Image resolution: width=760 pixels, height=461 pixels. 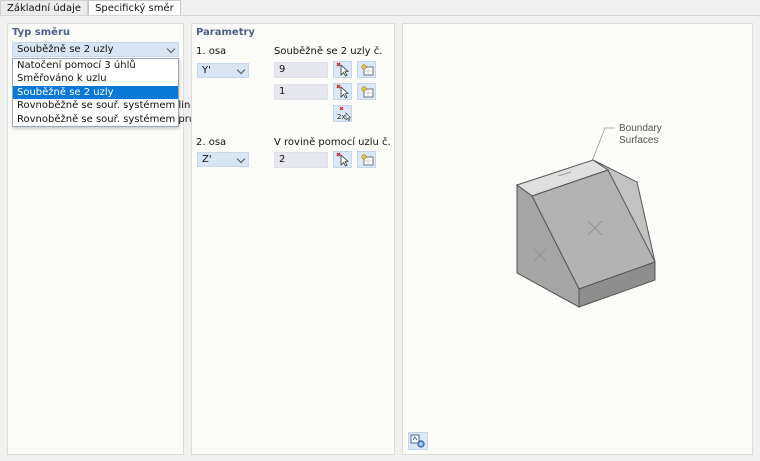 I want to click on direction-type-dropdown: Souběžně se 2 uzly, so click(x=95, y=49).